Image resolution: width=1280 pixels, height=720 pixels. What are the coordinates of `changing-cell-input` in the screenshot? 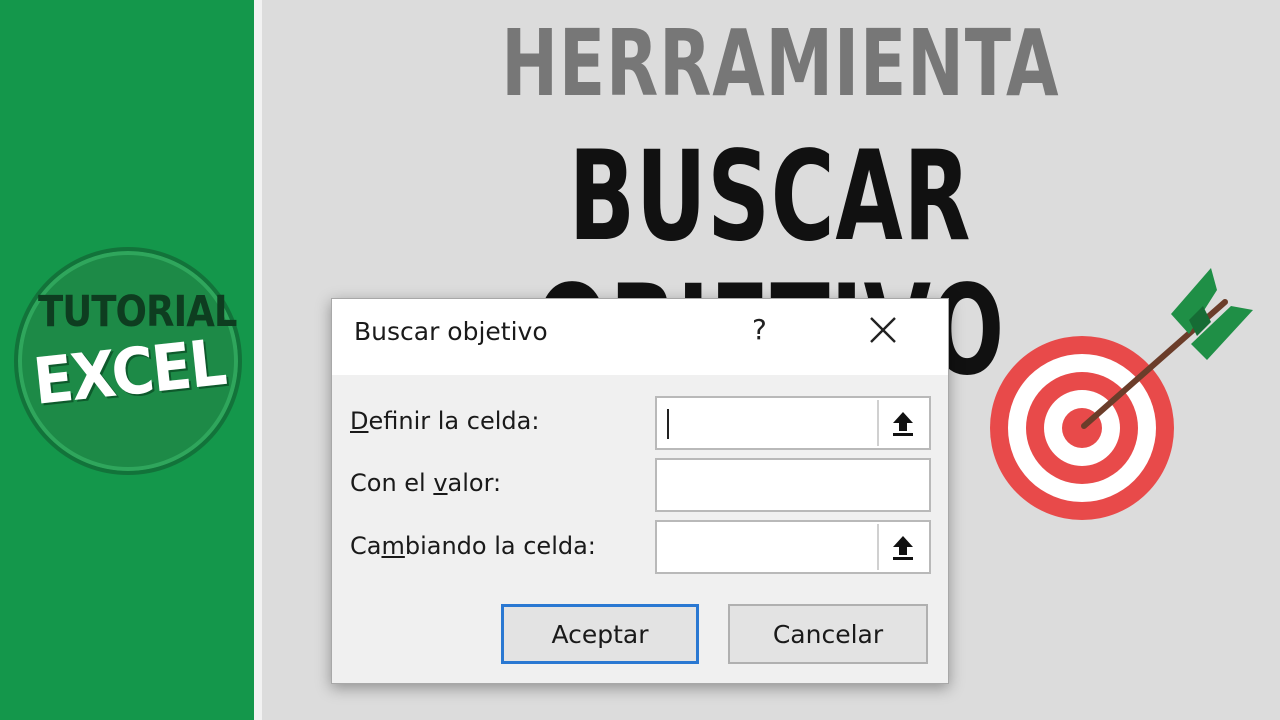 It's located at (793, 547).